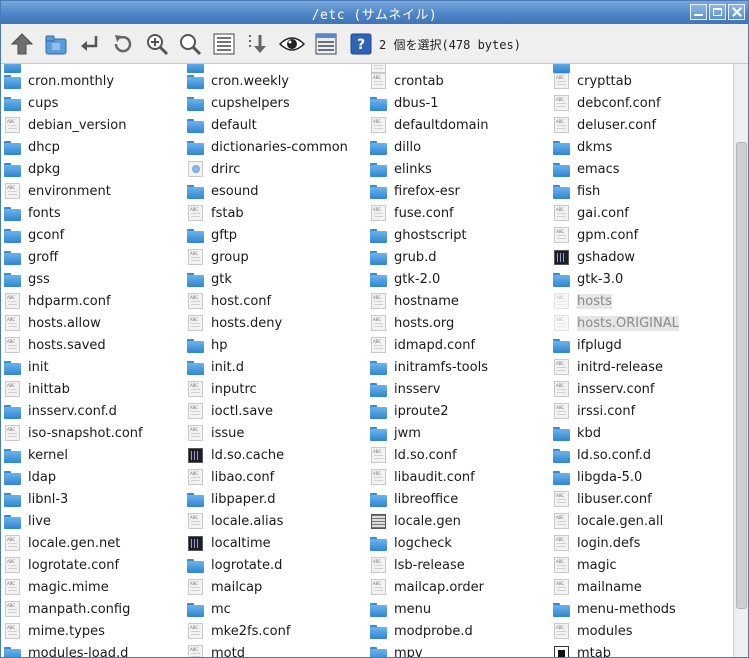  Describe the element at coordinates (223, 587) in the screenshot. I see `file-item: mailcap` at that location.